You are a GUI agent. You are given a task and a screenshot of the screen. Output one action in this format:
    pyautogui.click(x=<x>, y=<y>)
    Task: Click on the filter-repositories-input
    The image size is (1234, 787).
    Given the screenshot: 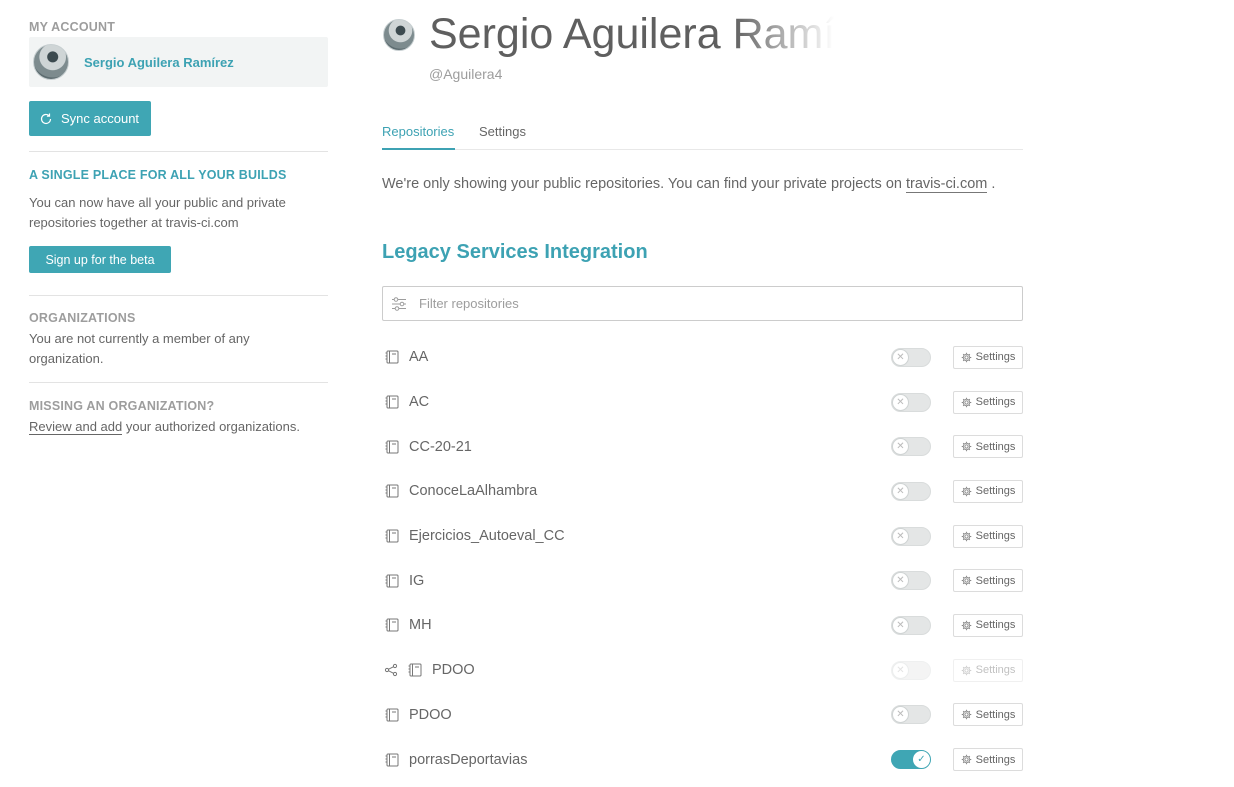 What is the action you would take?
    pyautogui.click(x=709, y=303)
    